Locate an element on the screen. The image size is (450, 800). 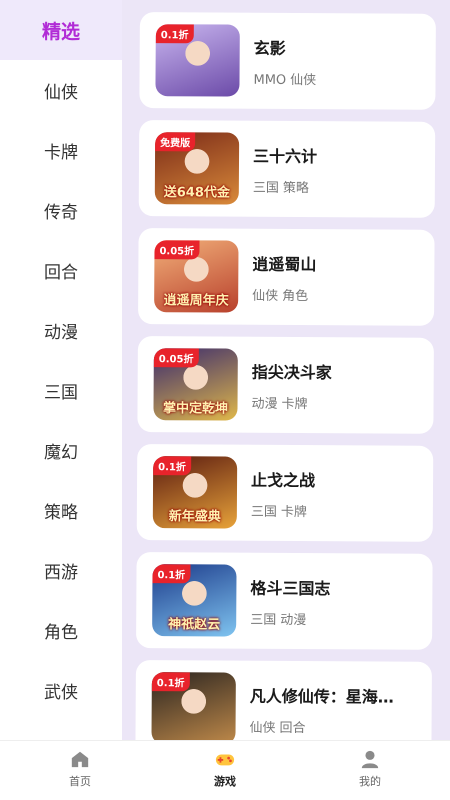
game-info: 格斗三国志三国 动漫 is located at coordinates (341, 601).